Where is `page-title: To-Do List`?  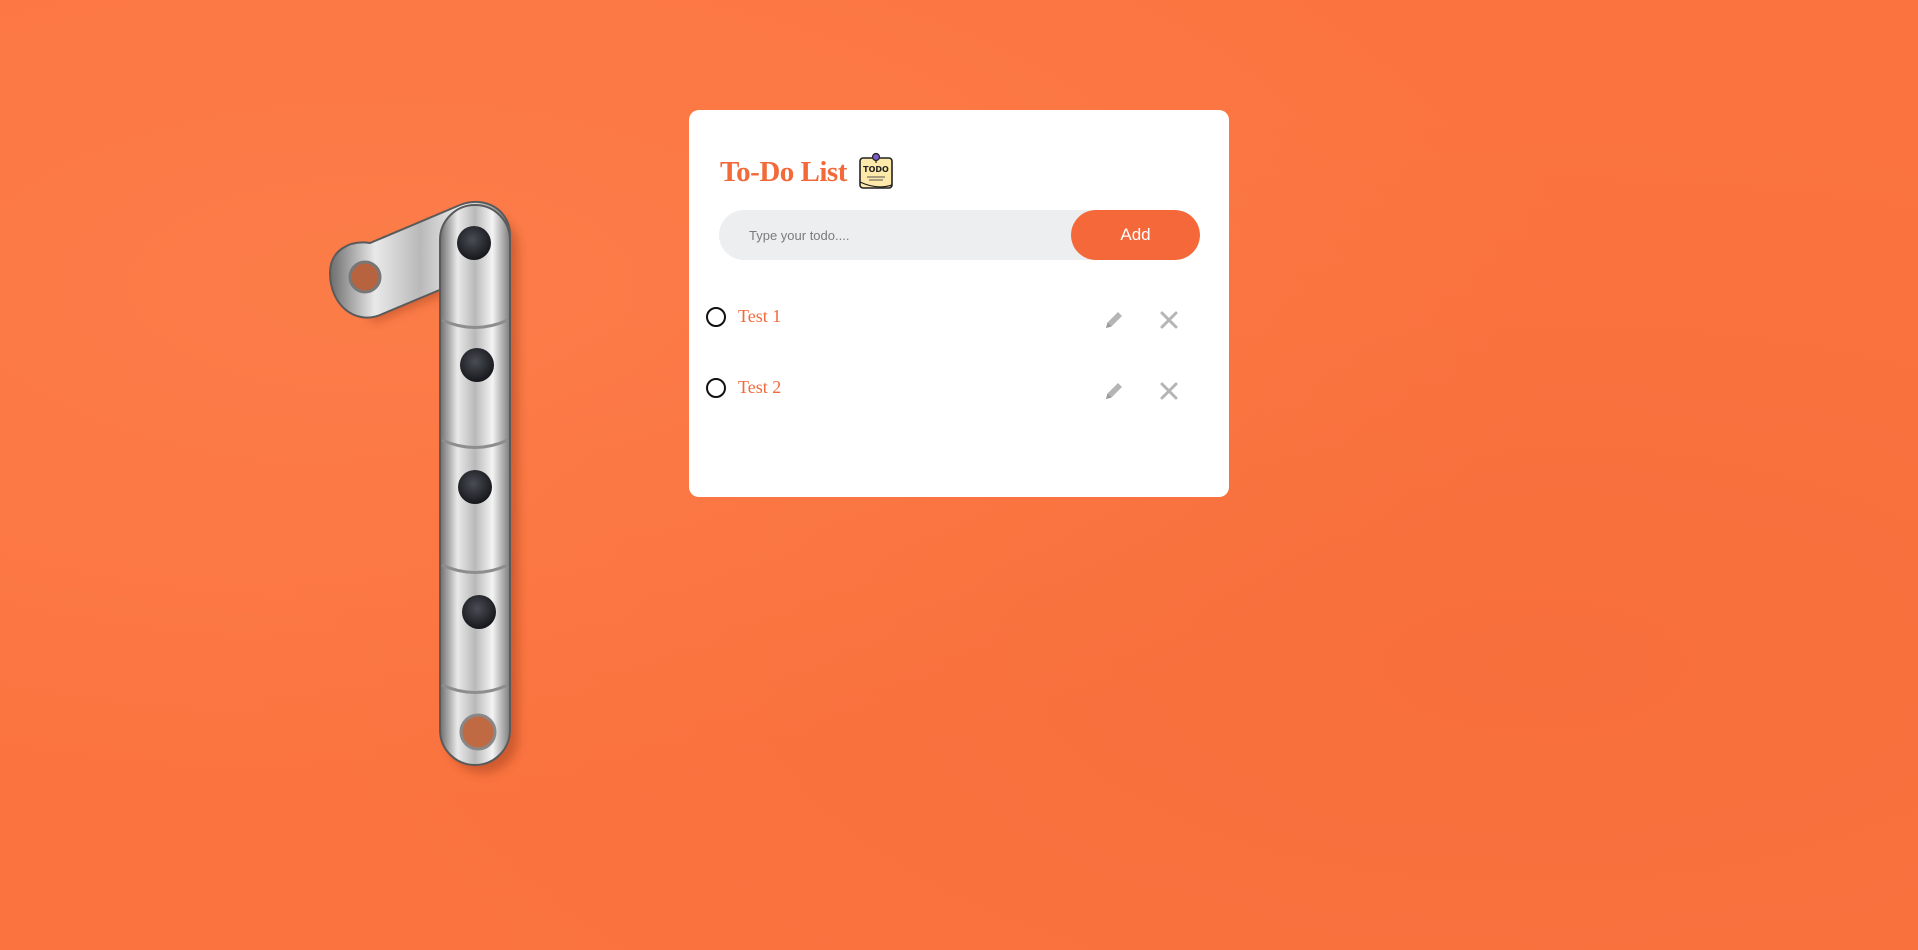 page-title: To-Do List is located at coordinates (783, 171).